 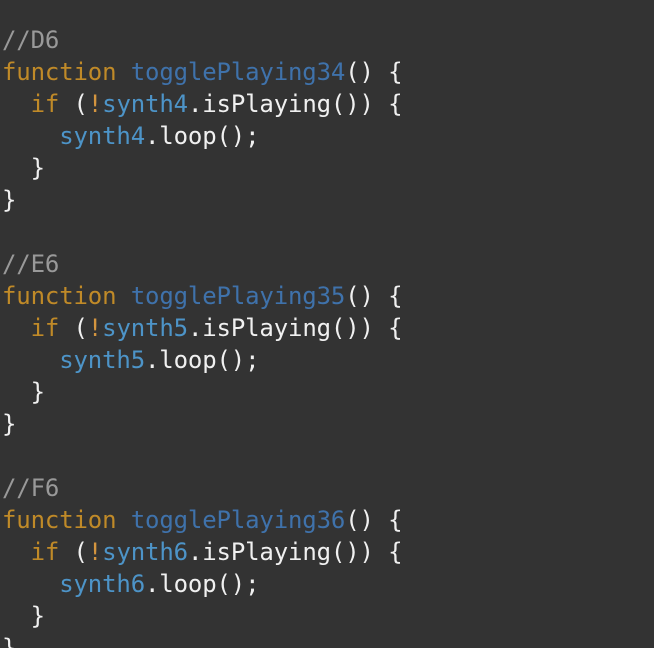 What do you see at coordinates (238, 72) in the screenshot?
I see `function-name: togglePlaying34` at bounding box center [238, 72].